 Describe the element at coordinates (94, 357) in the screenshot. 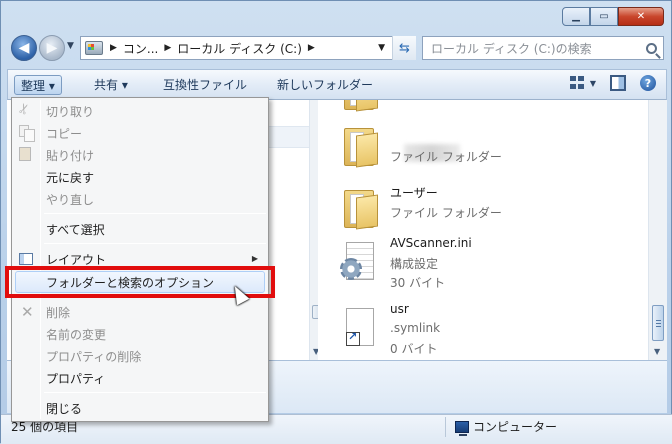

I see `menu-item-label: プロパティの削除` at that location.